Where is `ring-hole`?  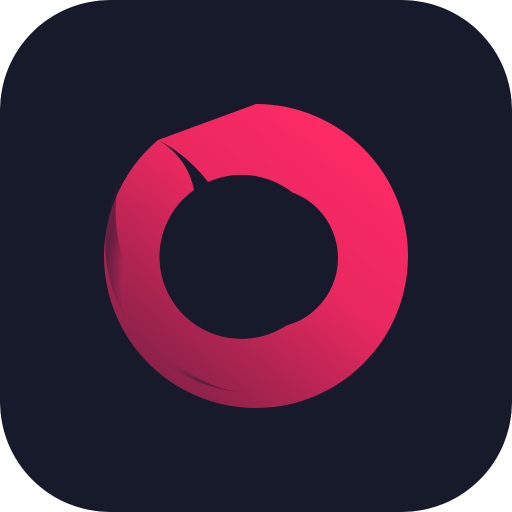
ring-hole is located at coordinates (268, 258).